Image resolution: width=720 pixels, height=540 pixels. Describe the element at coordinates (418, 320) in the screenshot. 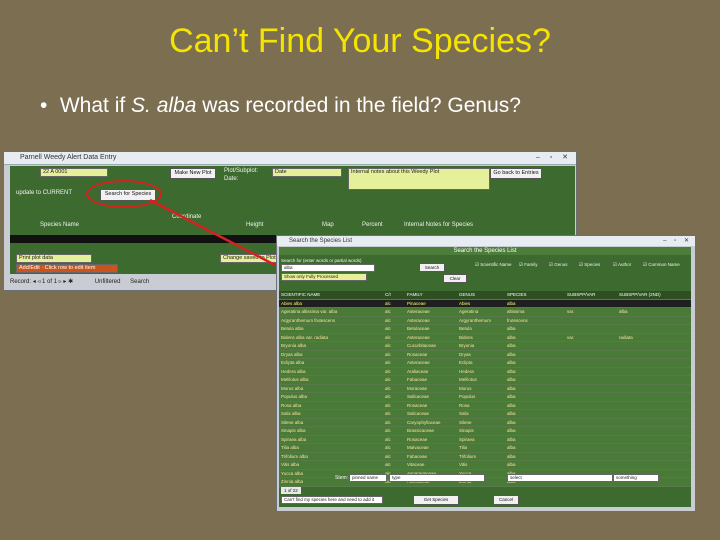

I see `grid-cell: Asteraceae` at that location.